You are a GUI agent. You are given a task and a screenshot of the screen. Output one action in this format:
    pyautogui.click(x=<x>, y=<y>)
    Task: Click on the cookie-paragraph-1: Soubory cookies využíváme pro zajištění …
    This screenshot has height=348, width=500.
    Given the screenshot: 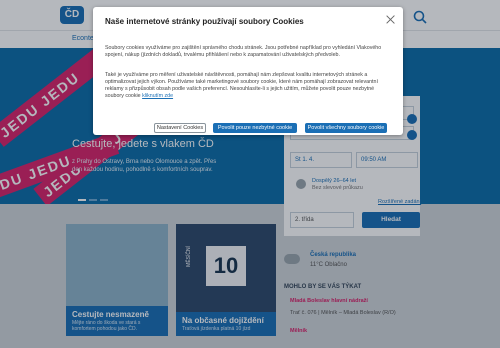 What is the action you would take?
    pyautogui.click(x=243, y=52)
    